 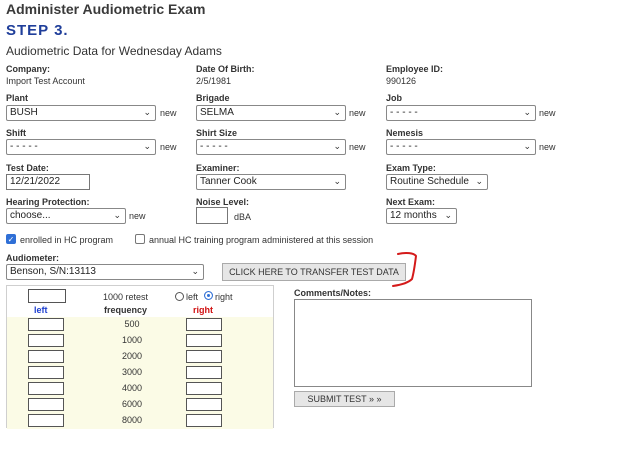 I want to click on audiometer-select: Benson, S/N:13113 ⌄, so click(x=105, y=272).